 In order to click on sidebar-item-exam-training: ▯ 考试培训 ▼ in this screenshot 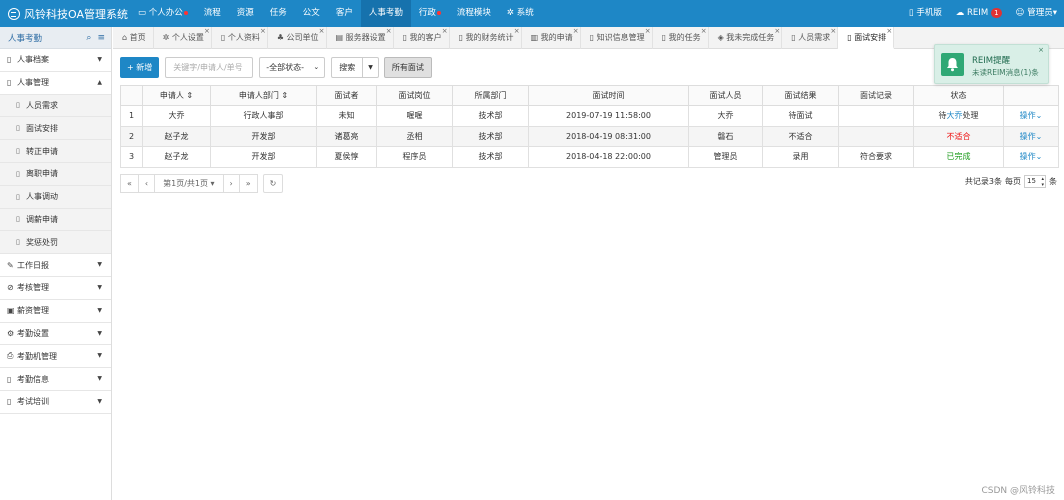, I will do `click(55, 402)`.